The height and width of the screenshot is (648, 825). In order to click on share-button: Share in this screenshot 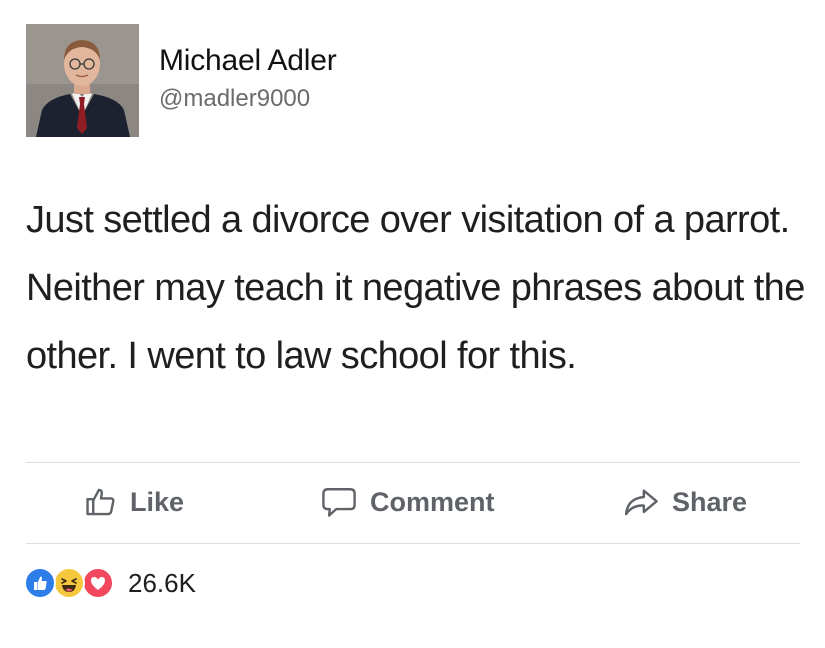, I will do `click(684, 502)`.